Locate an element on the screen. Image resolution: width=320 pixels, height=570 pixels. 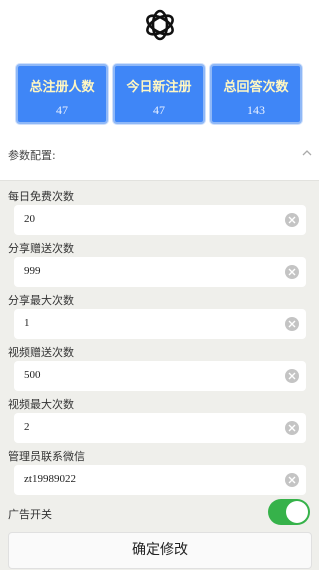
admin-wechat-input: zt19989022 is located at coordinates (160, 480).